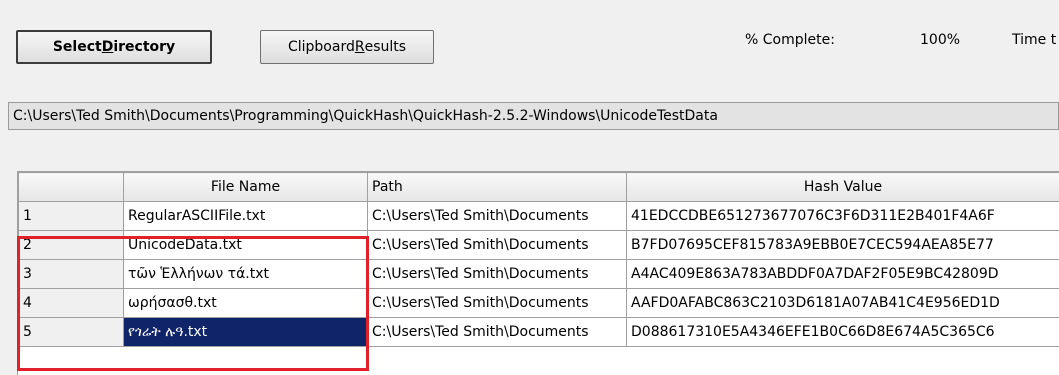 Image resolution: width=1059 pixels, height=375 pixels. What do you see at coordinates (71, 274) in the screenshot?
I see `row-number: 3` at bounding box center [71, 274].